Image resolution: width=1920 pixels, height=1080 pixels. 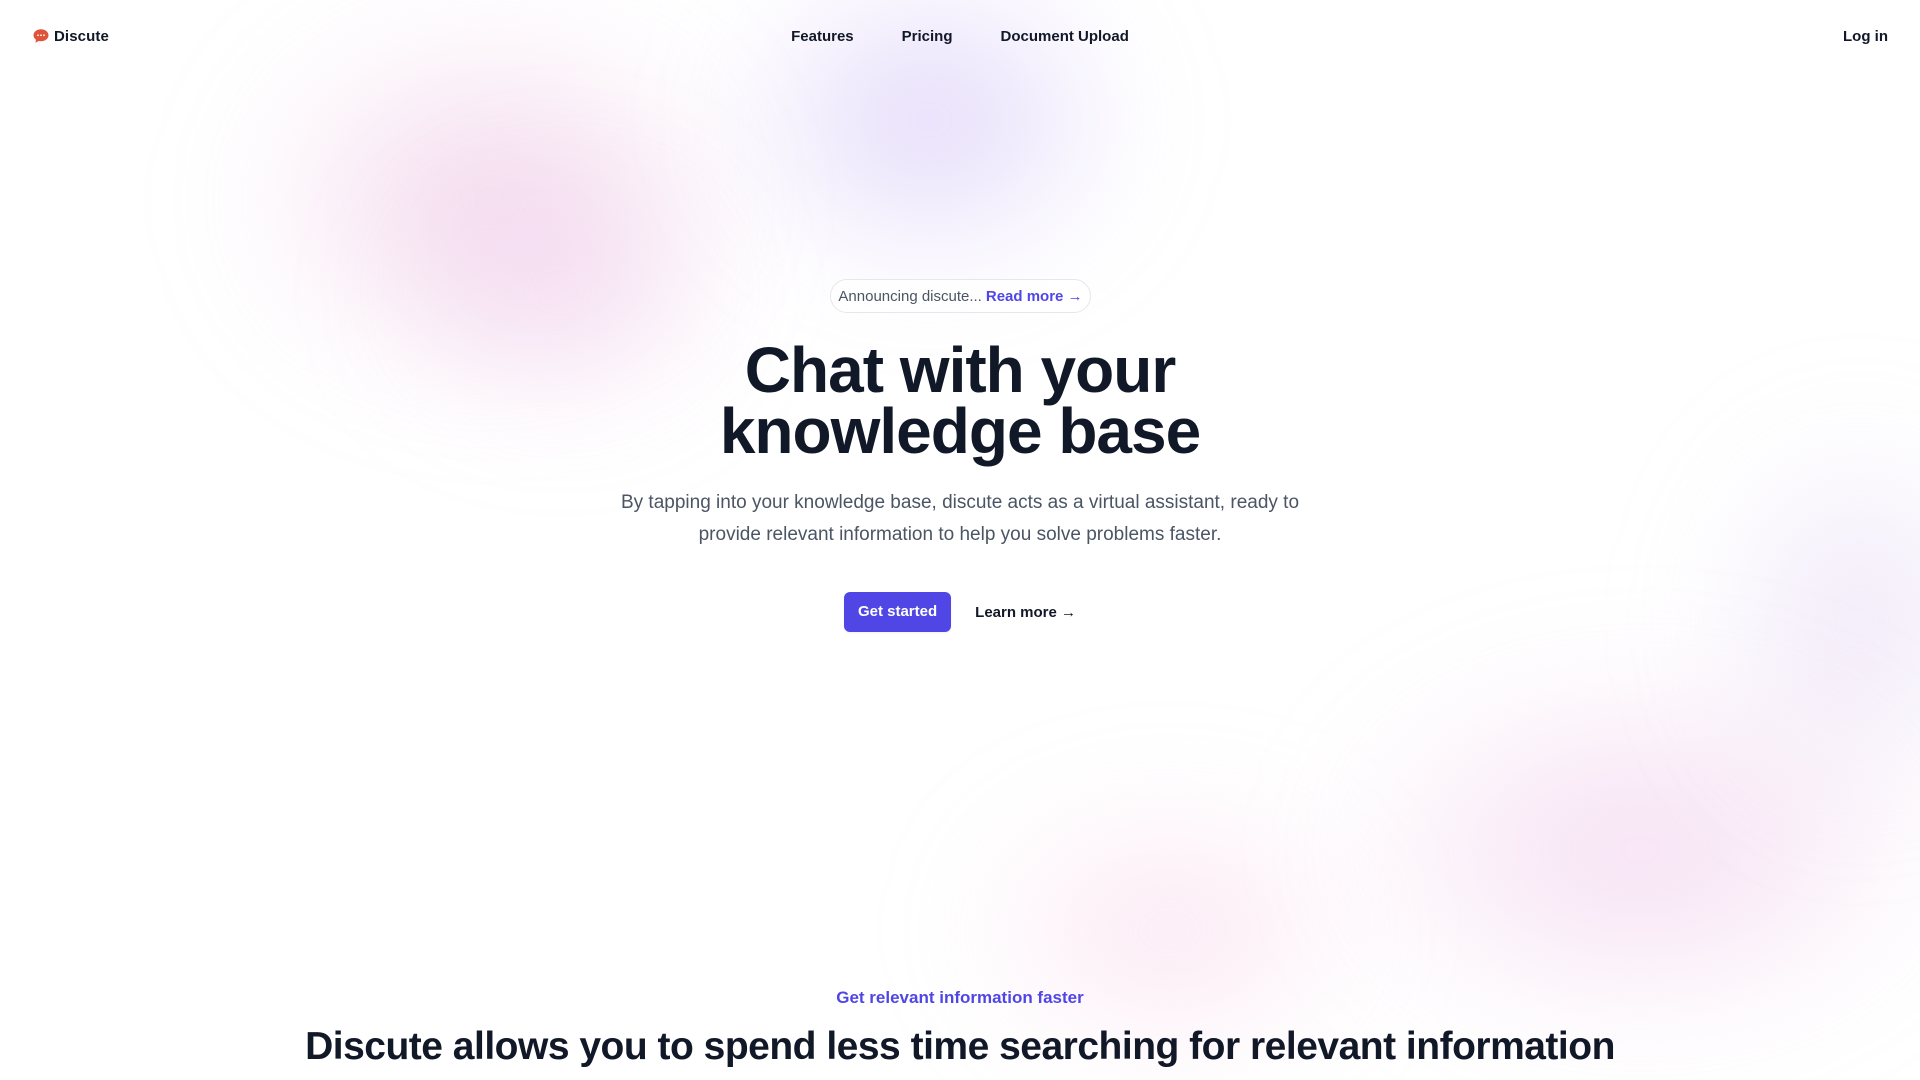 What do you see at coordinates (1865, 36) in the screenshot?
I see `login-link: Log in` at bounding box center [1865, 36].